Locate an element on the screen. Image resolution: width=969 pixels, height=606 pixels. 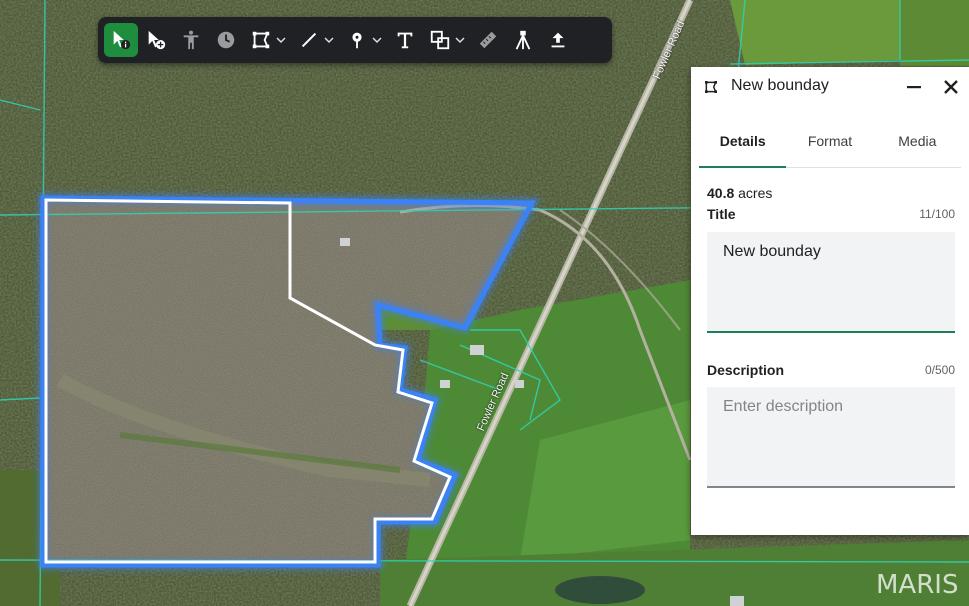
survey-tool is located at coordinates (523, 40).